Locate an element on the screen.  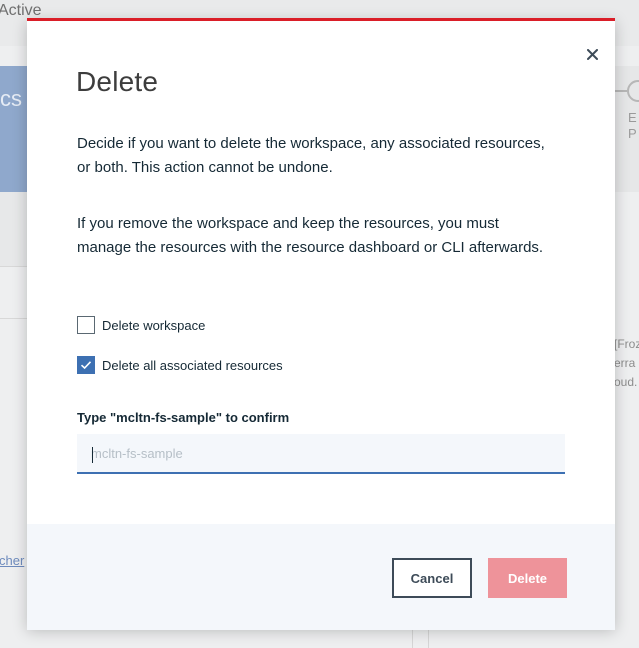
delete-button: Delete is located at coordinates (527, 578).